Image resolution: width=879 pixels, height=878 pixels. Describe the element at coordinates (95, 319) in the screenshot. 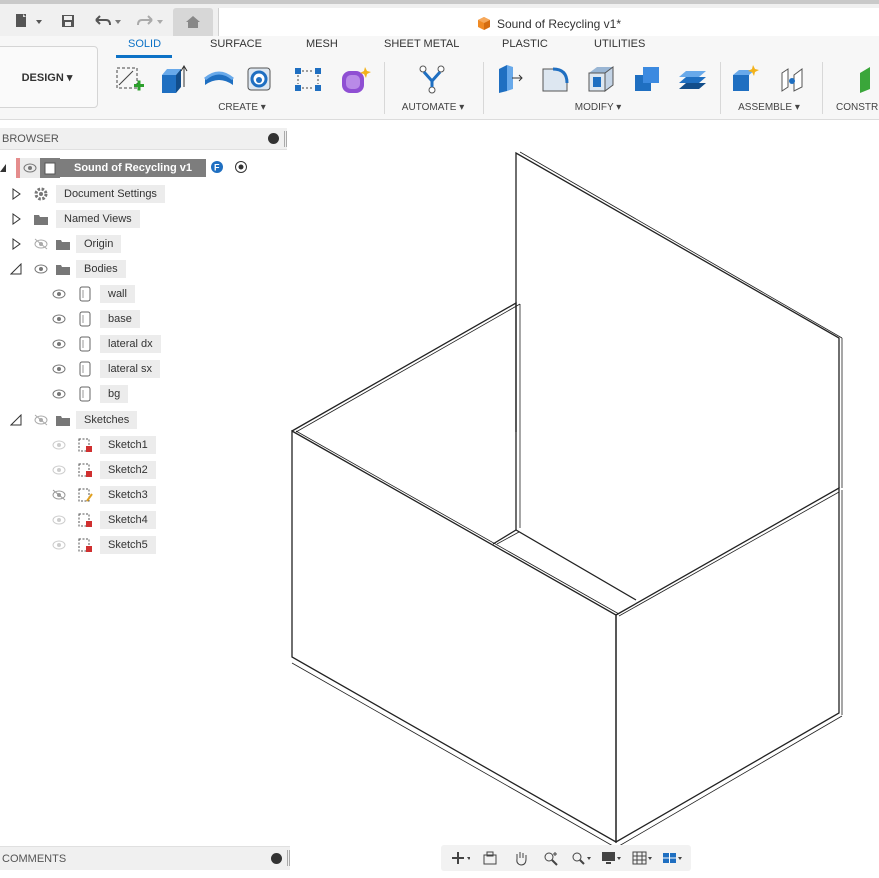

I see `body-item-base: base` at that location.